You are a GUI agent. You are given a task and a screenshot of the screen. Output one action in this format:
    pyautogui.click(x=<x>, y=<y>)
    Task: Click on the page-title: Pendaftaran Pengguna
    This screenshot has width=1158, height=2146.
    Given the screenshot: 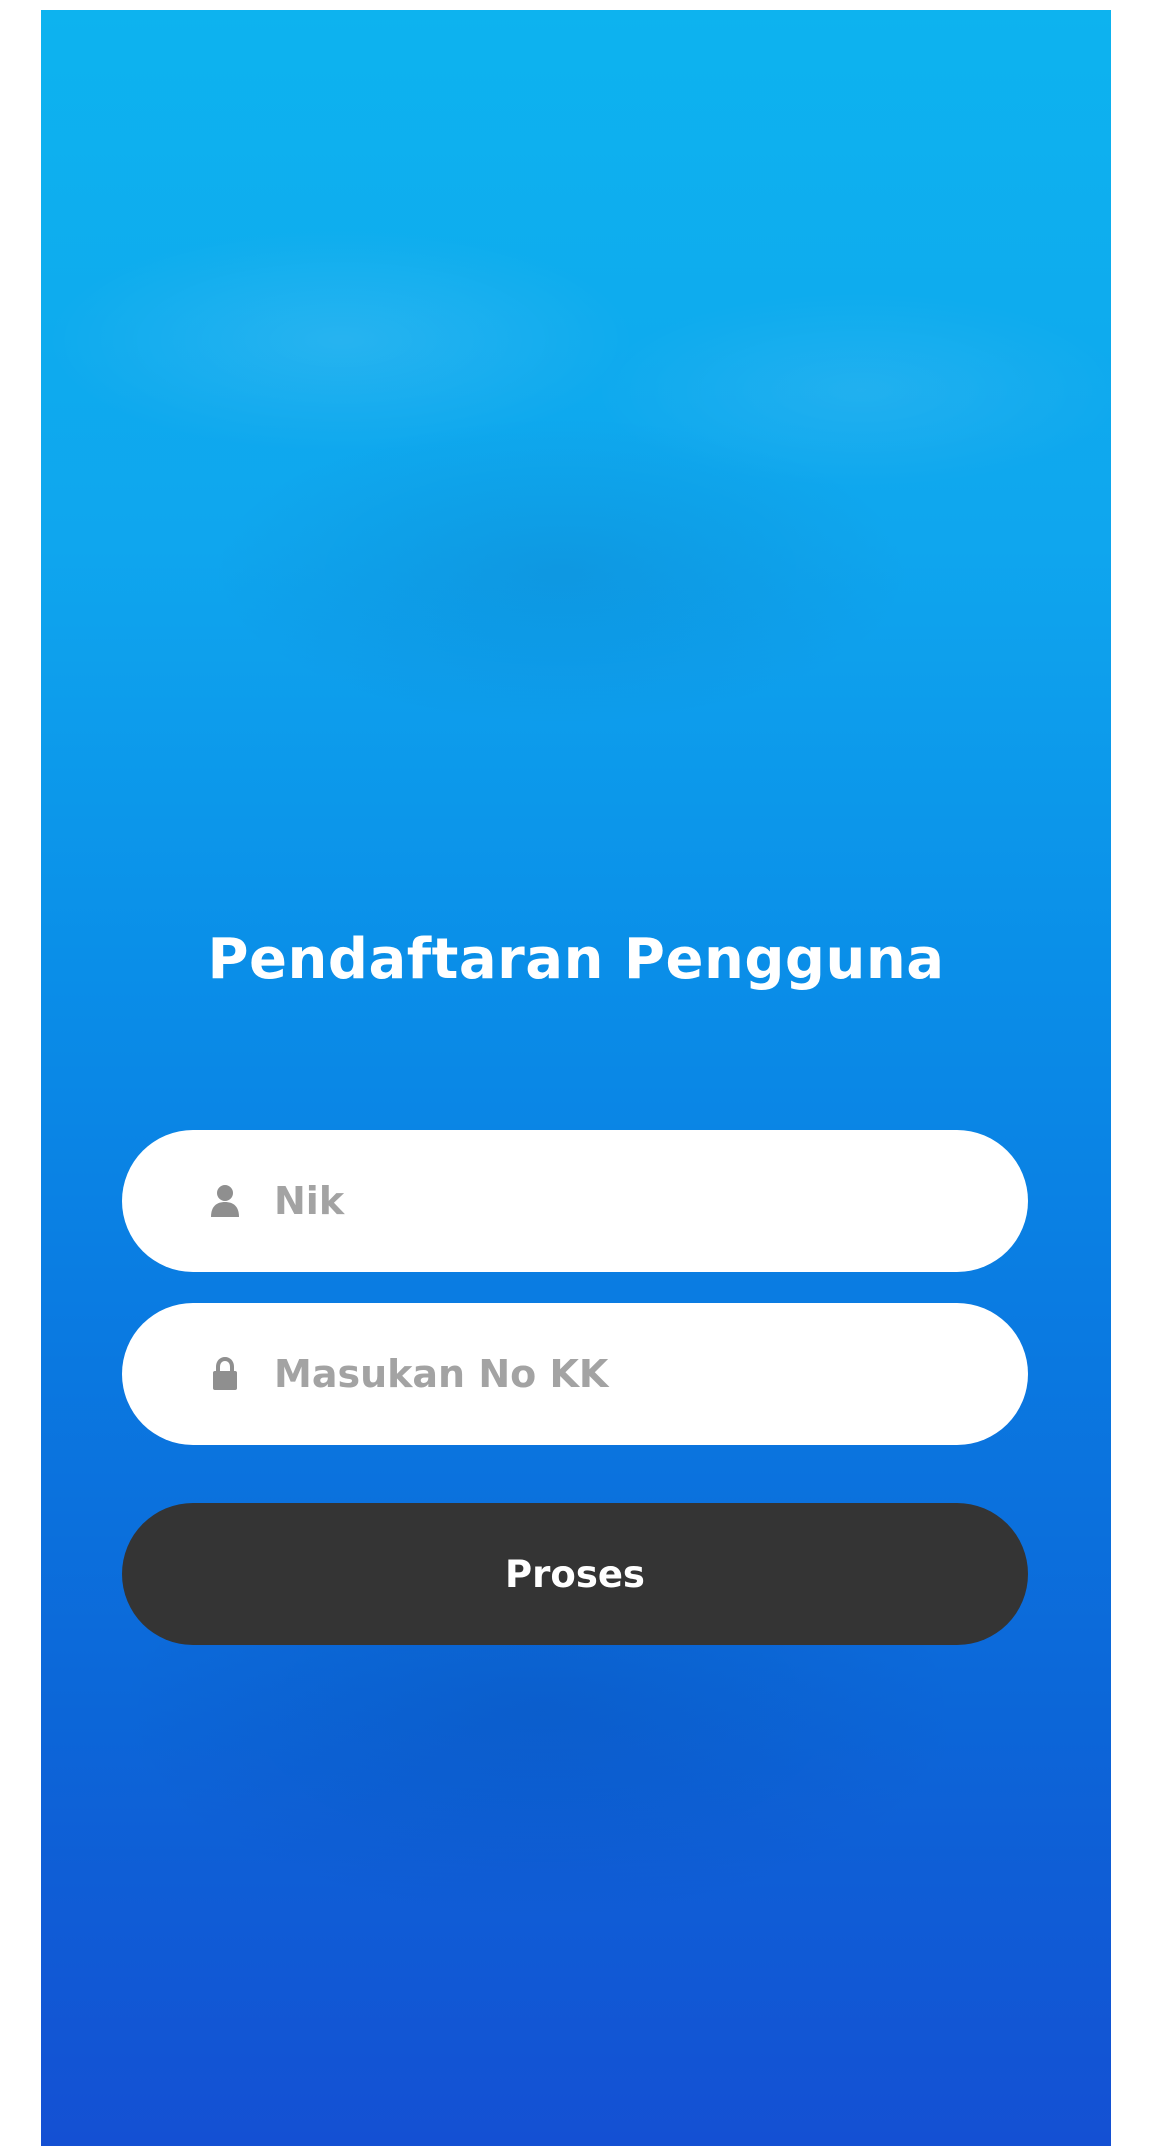 What is the action you would take?
    pyautogui.click(x=576, y=959)
    